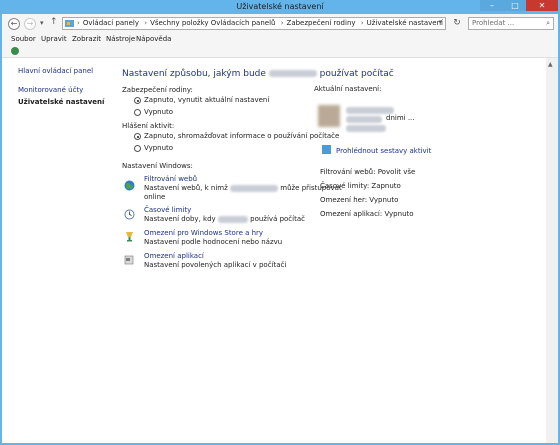 Image resolution: width=560 pixels, height=445 pixels. Describe the element at coordinates (137, 112) in the screenshot. I see `family-safety-off-radio` at that location.